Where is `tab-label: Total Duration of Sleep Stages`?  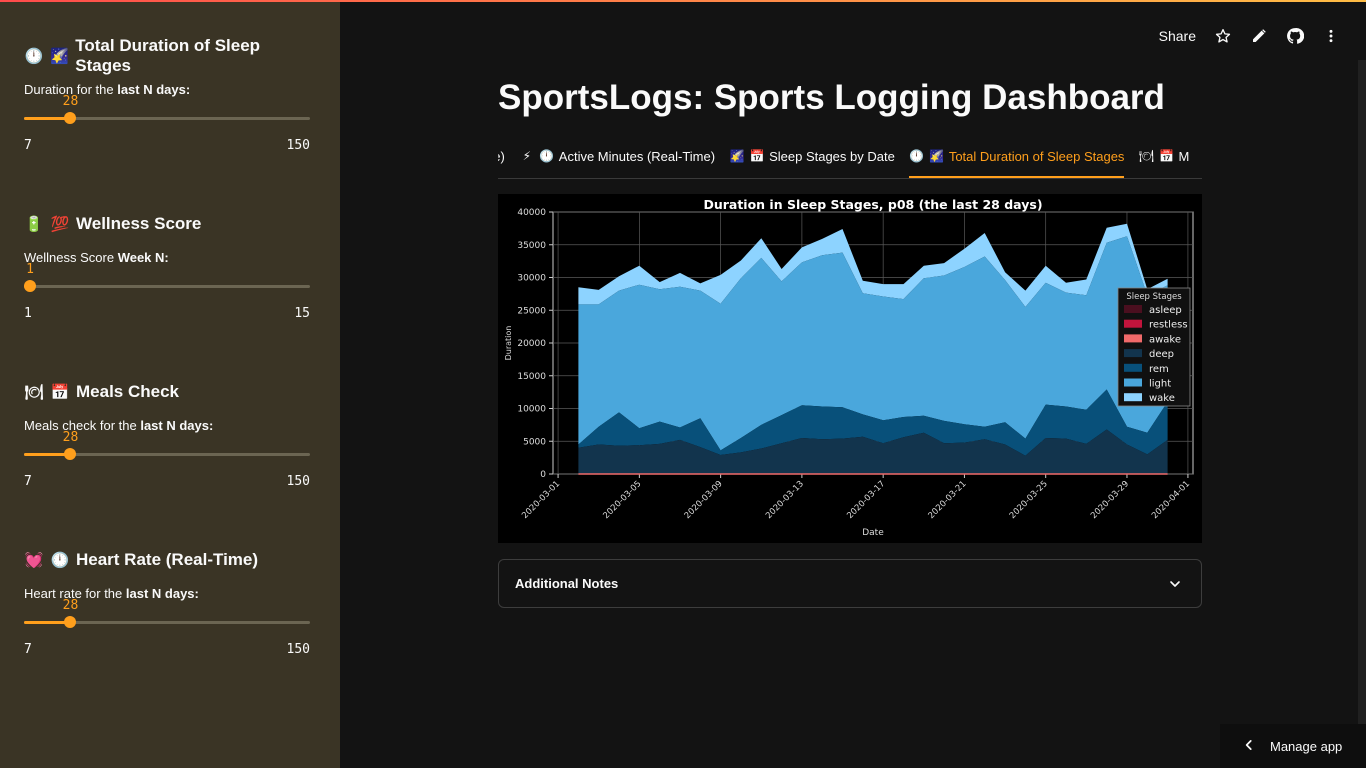 tab-label: Total Duration of Sleep Stages is located at coordinates (1036, 156).